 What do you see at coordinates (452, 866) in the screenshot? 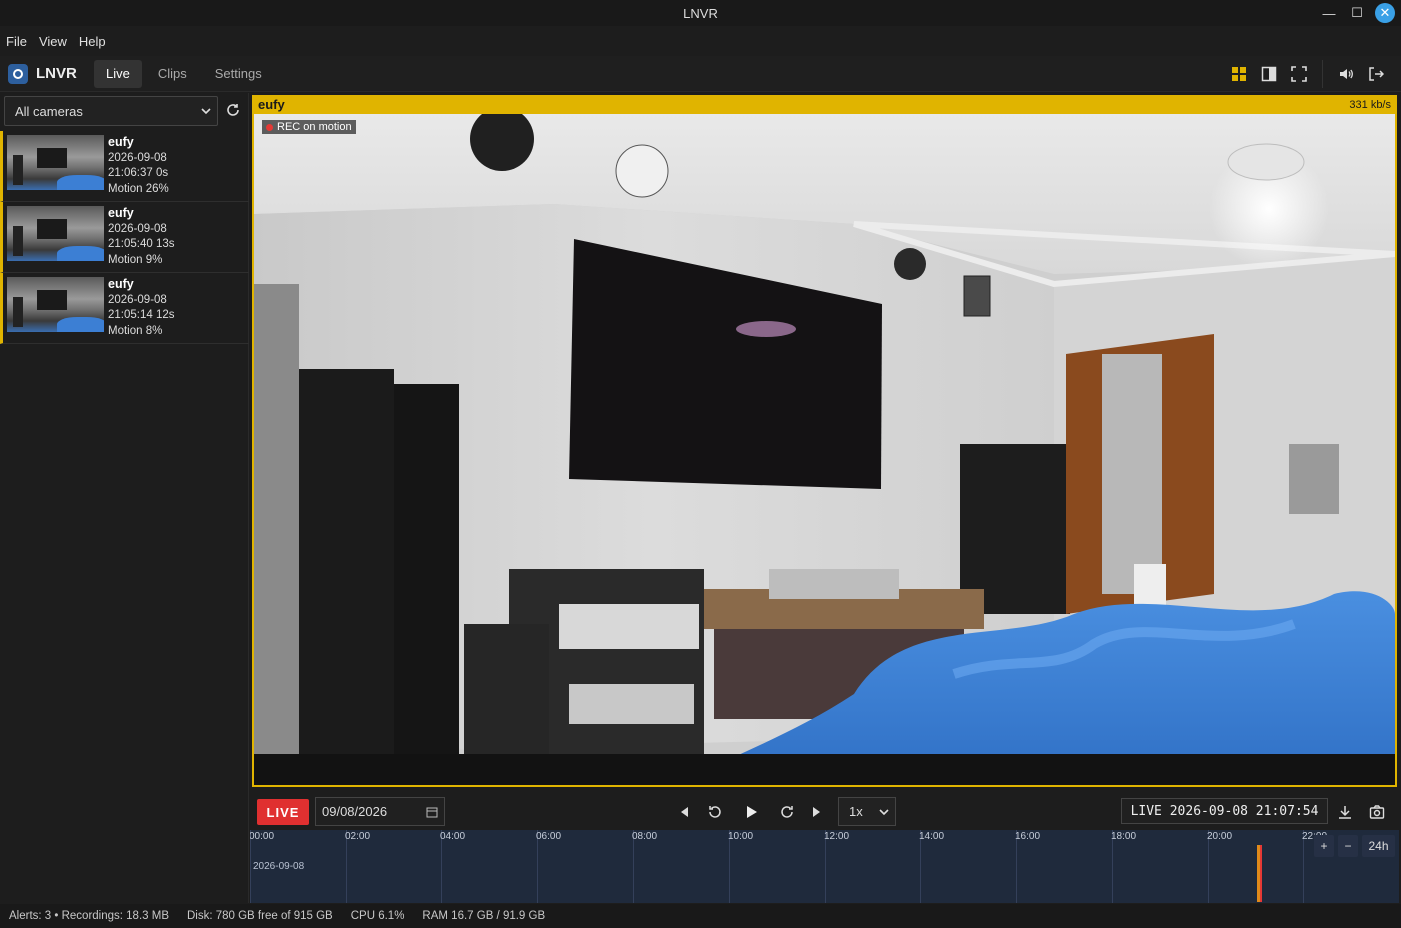
I see `timeline-hour: 04:00` at bounding box center [452, 866].